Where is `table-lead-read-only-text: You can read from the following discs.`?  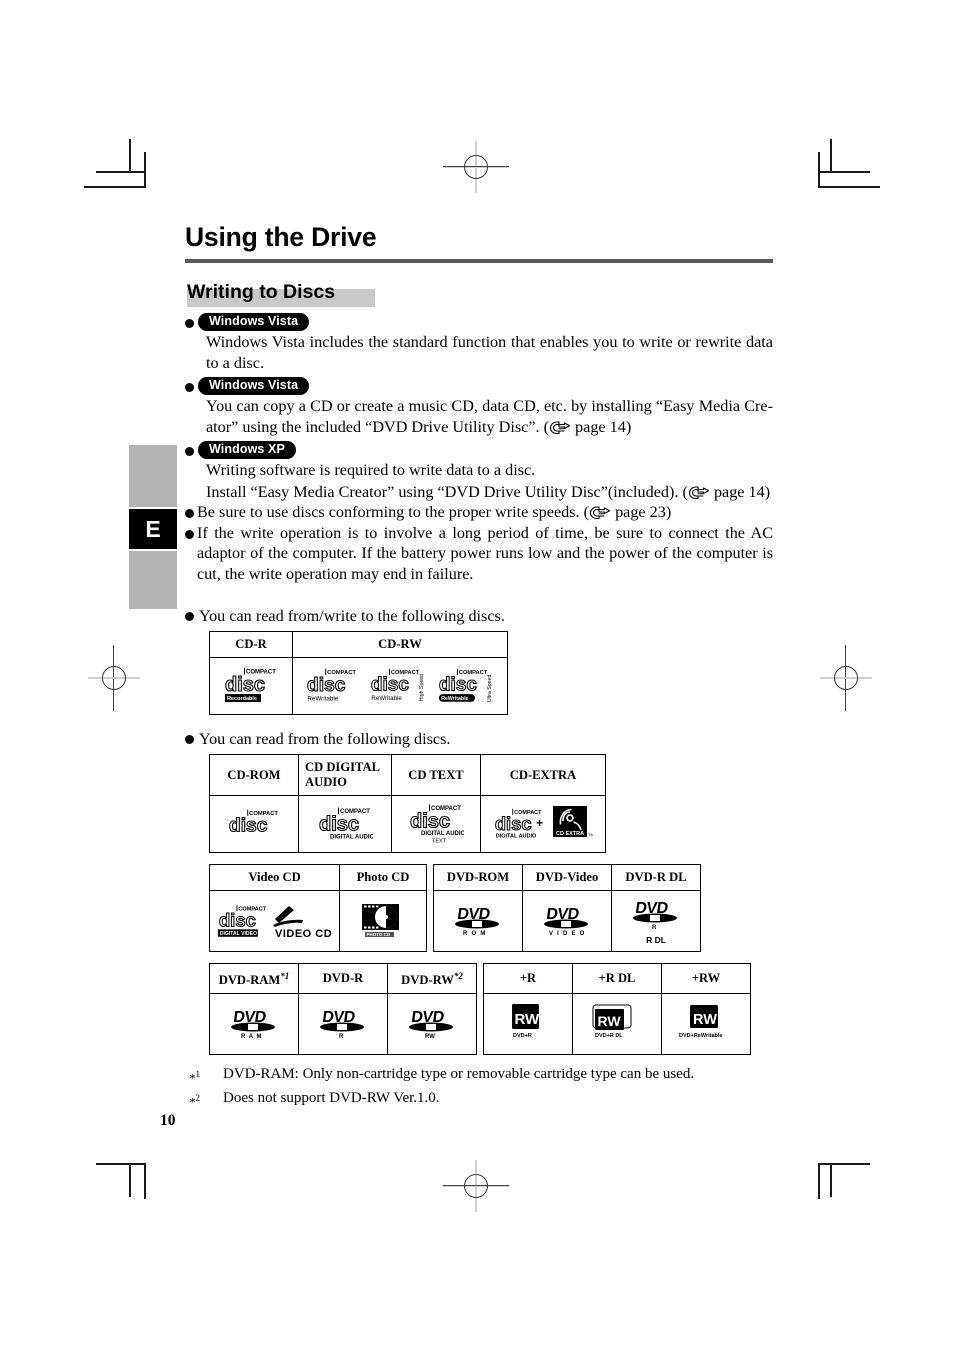
table-lead-read-only-text: You can read from the following discs. is located at coordinates (325, 739).